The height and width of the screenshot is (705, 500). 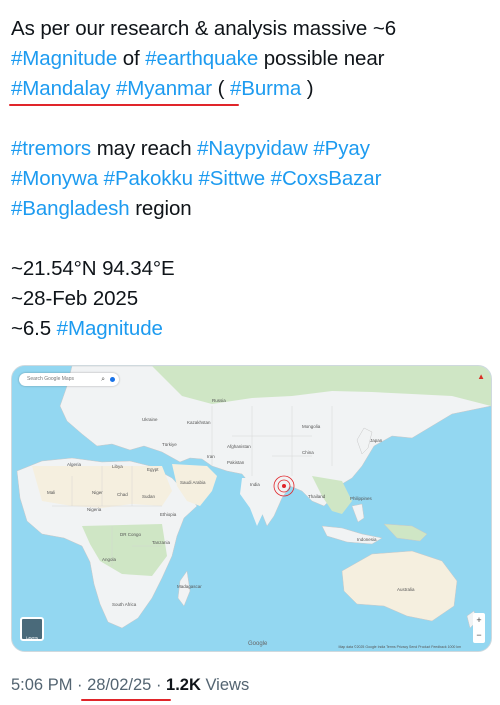 What do you see at coordinates (161, 542) in the screenshot?
I see `map-label-tanzania: Tanzania` at bounding box center [161, 542].